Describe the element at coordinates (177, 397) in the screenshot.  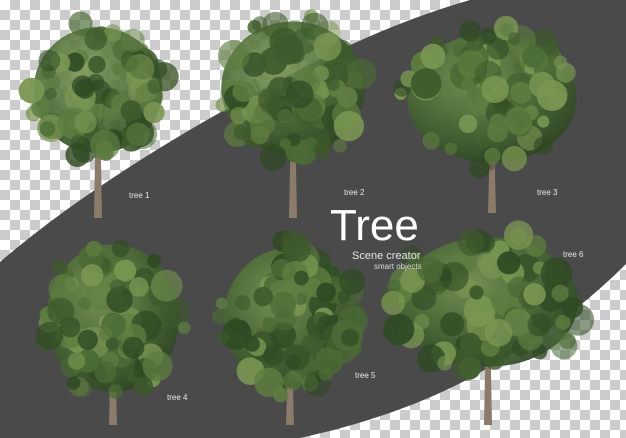
I see `tree-4-label: tree 4` at that location.